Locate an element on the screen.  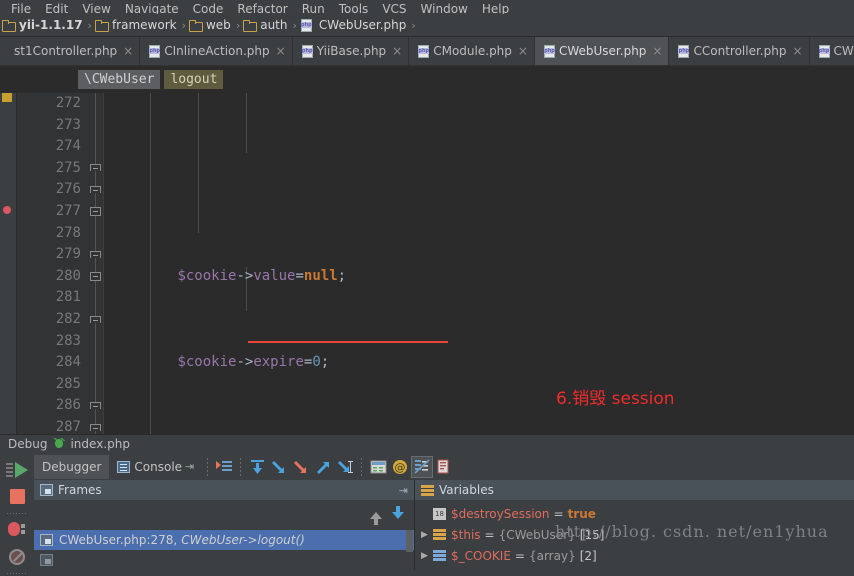
frame-row: CWebUser.php:278, CWebUser->logout() is located at coordinates (224, 540).